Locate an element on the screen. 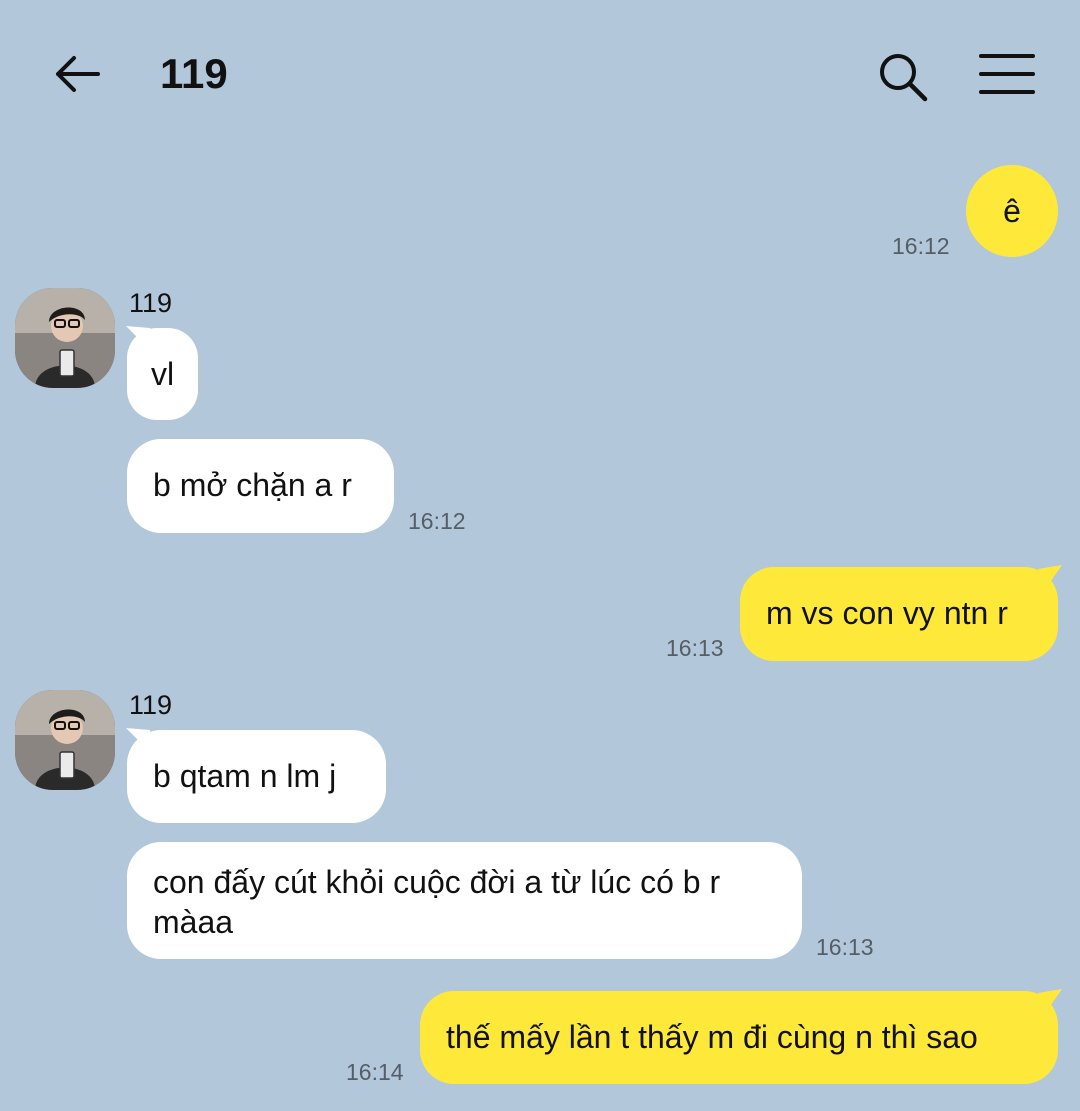  menu-button is located at coordinates (1007, 74).